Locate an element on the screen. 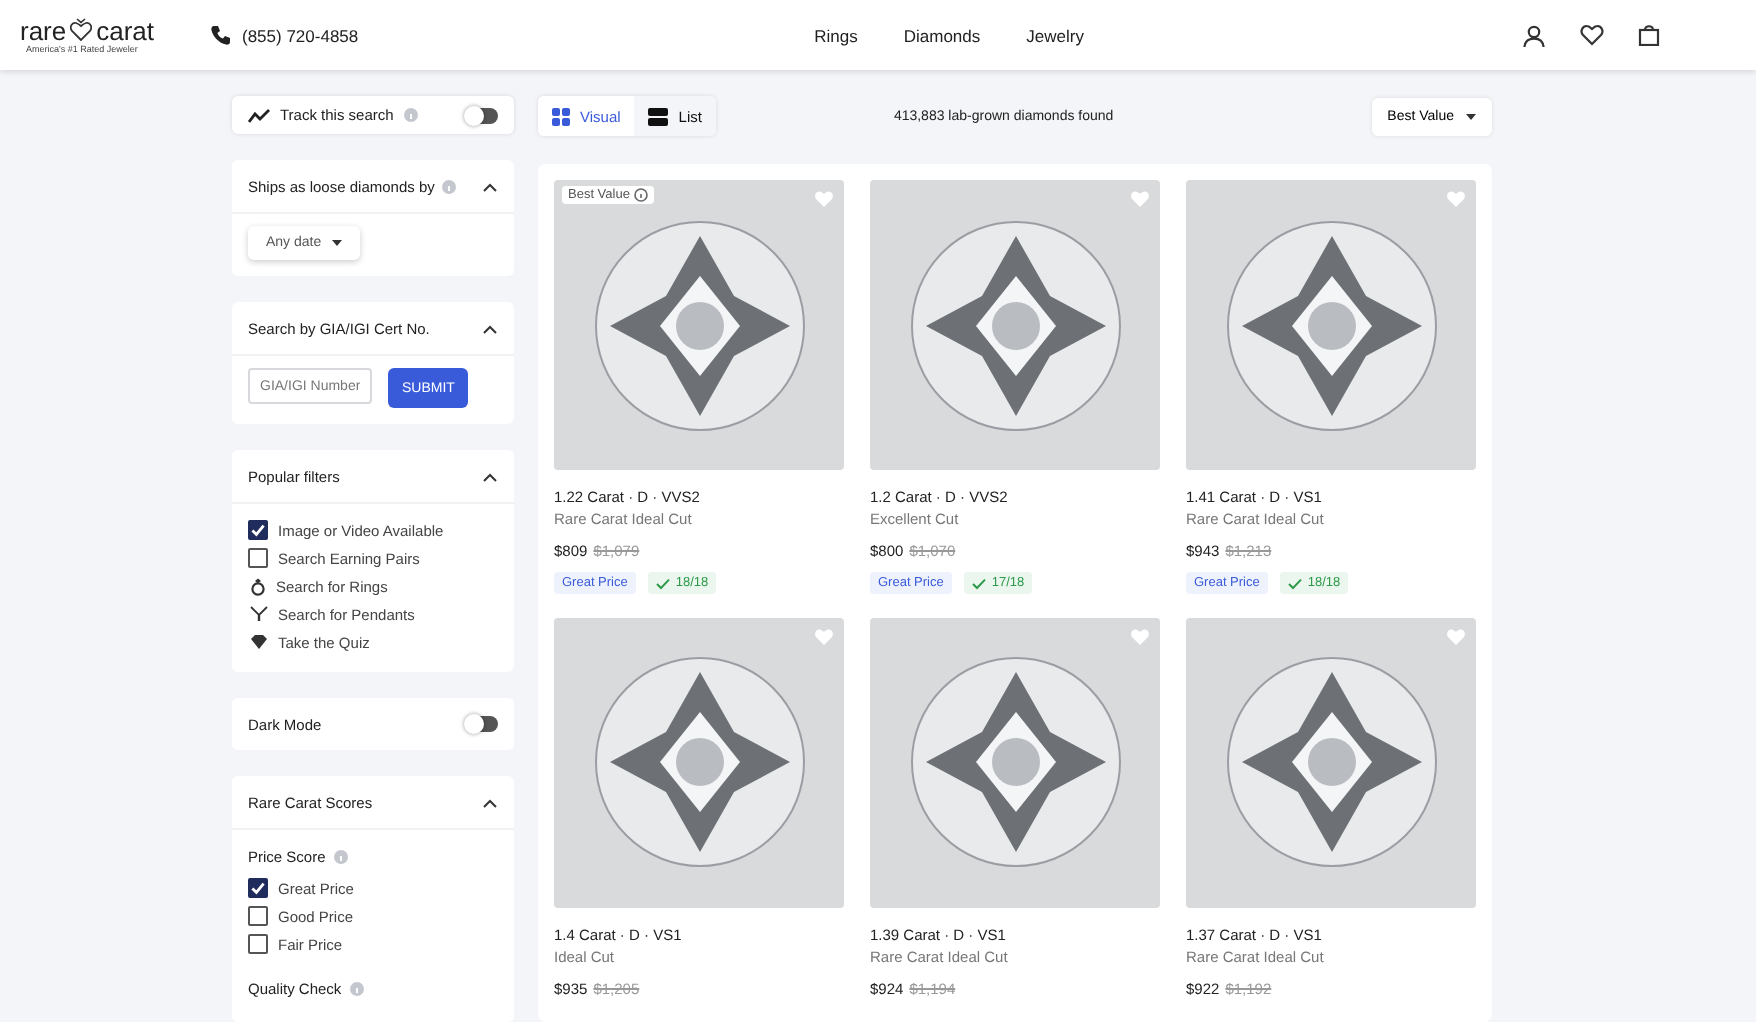 Image resolution: width=1756 pixels, height=1022 pixels. heart-logo-icon is located at coordinates (81, 30).